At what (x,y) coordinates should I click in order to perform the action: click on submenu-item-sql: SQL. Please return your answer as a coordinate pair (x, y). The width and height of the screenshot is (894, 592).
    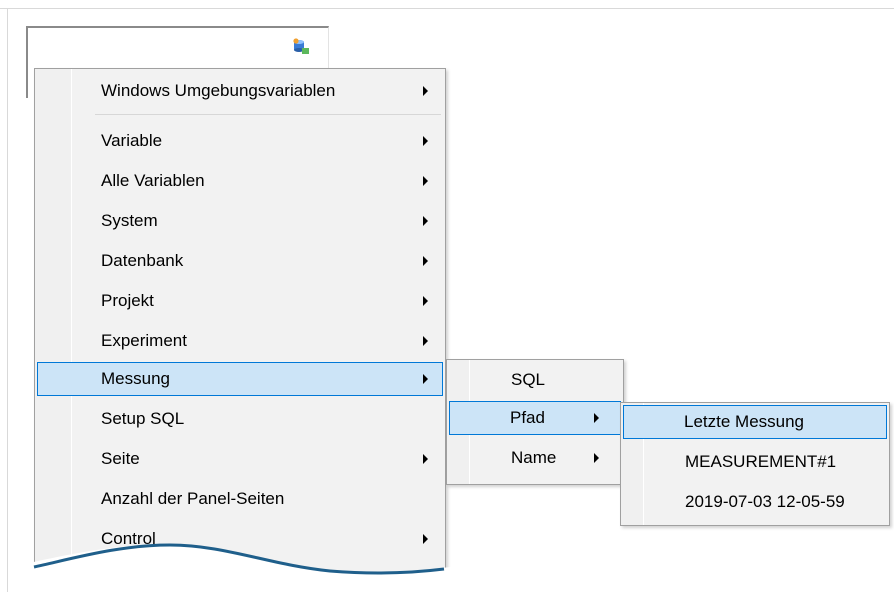
    Looking at the image, I should click on (535, 380).